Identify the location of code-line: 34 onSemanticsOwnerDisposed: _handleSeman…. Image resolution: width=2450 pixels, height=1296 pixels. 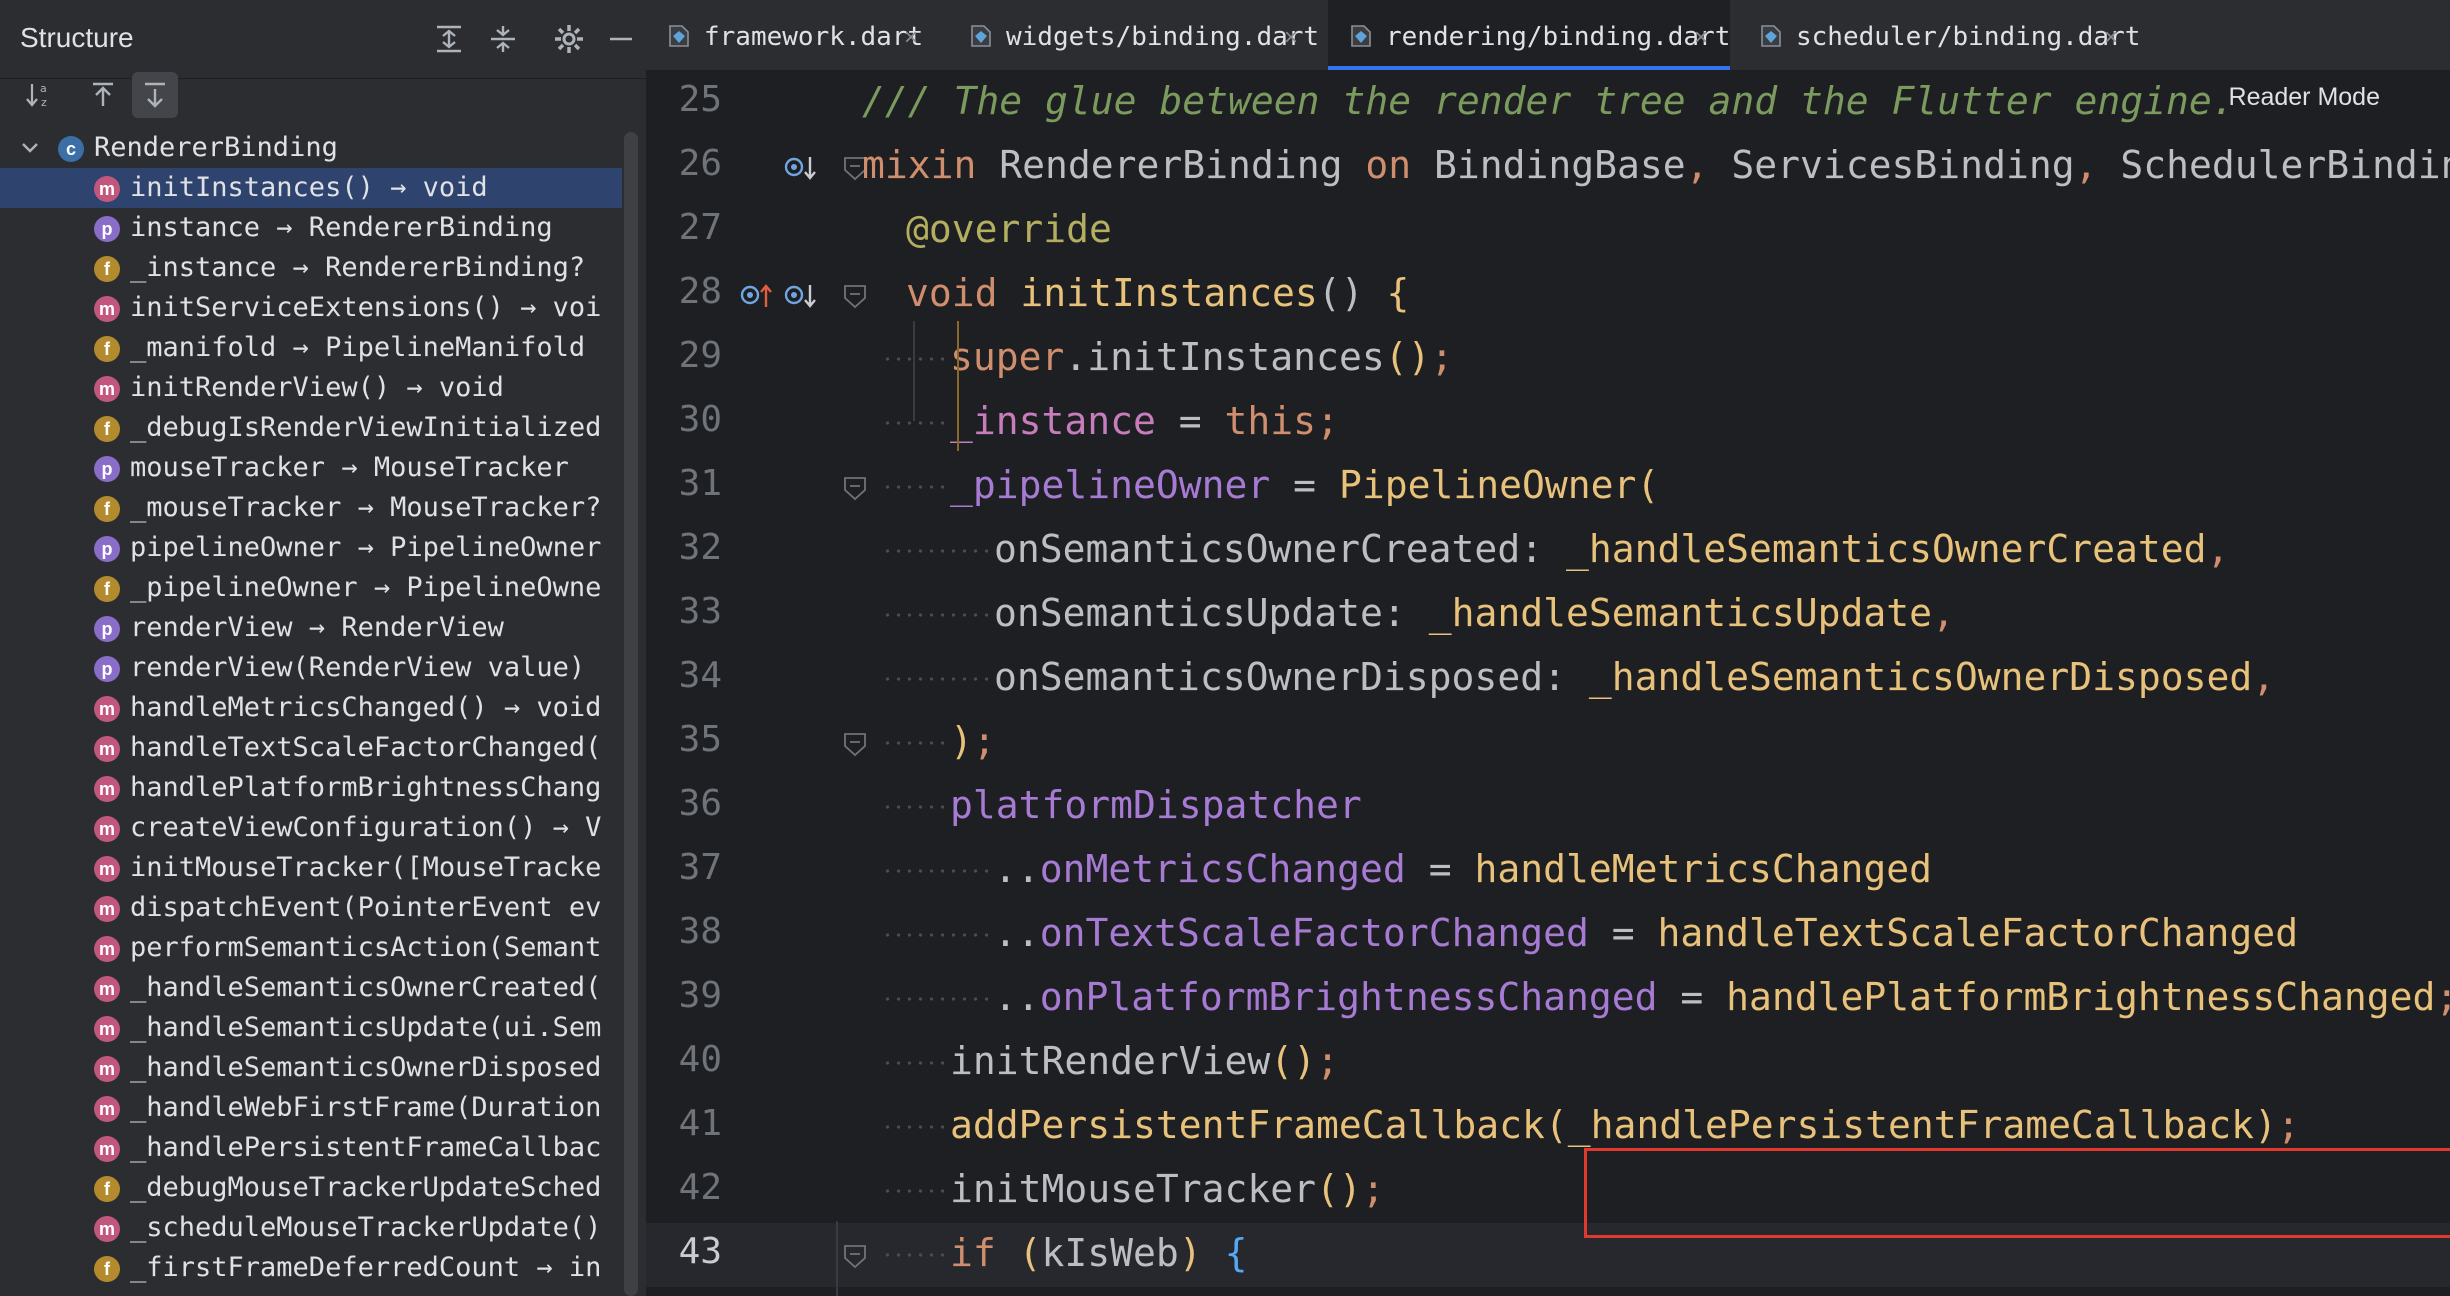
(1548, 679).